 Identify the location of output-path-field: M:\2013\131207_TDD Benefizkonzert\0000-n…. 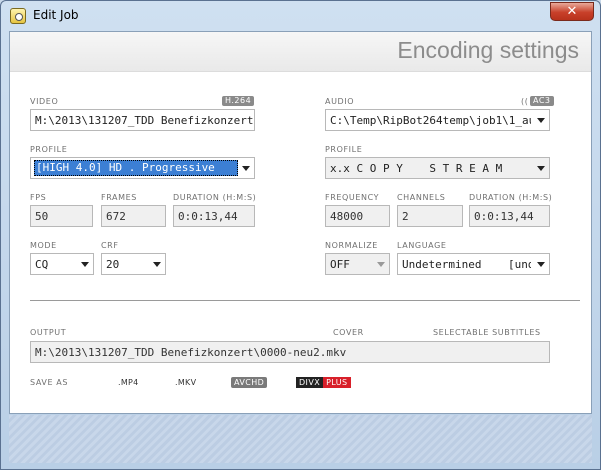
(290, 352).